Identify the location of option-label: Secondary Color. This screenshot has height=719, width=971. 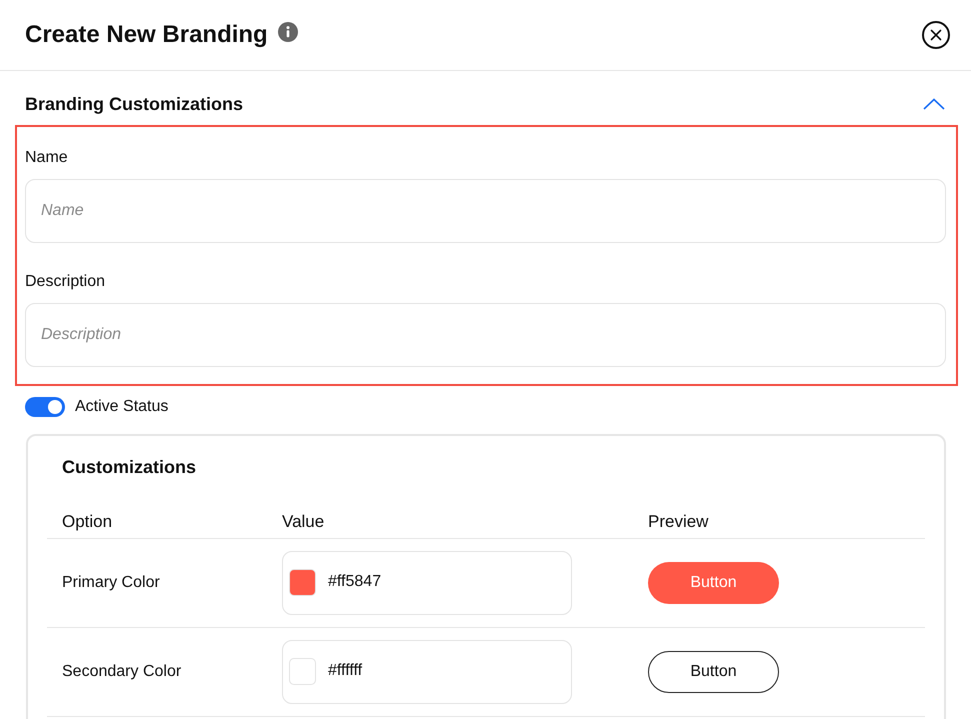
(122, 672).